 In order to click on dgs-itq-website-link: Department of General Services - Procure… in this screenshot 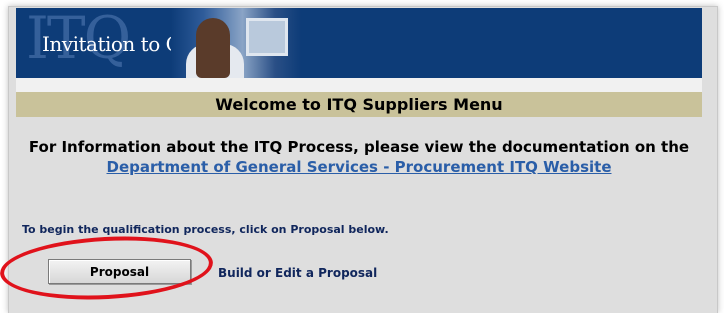, I will do `click(359, 167)`.